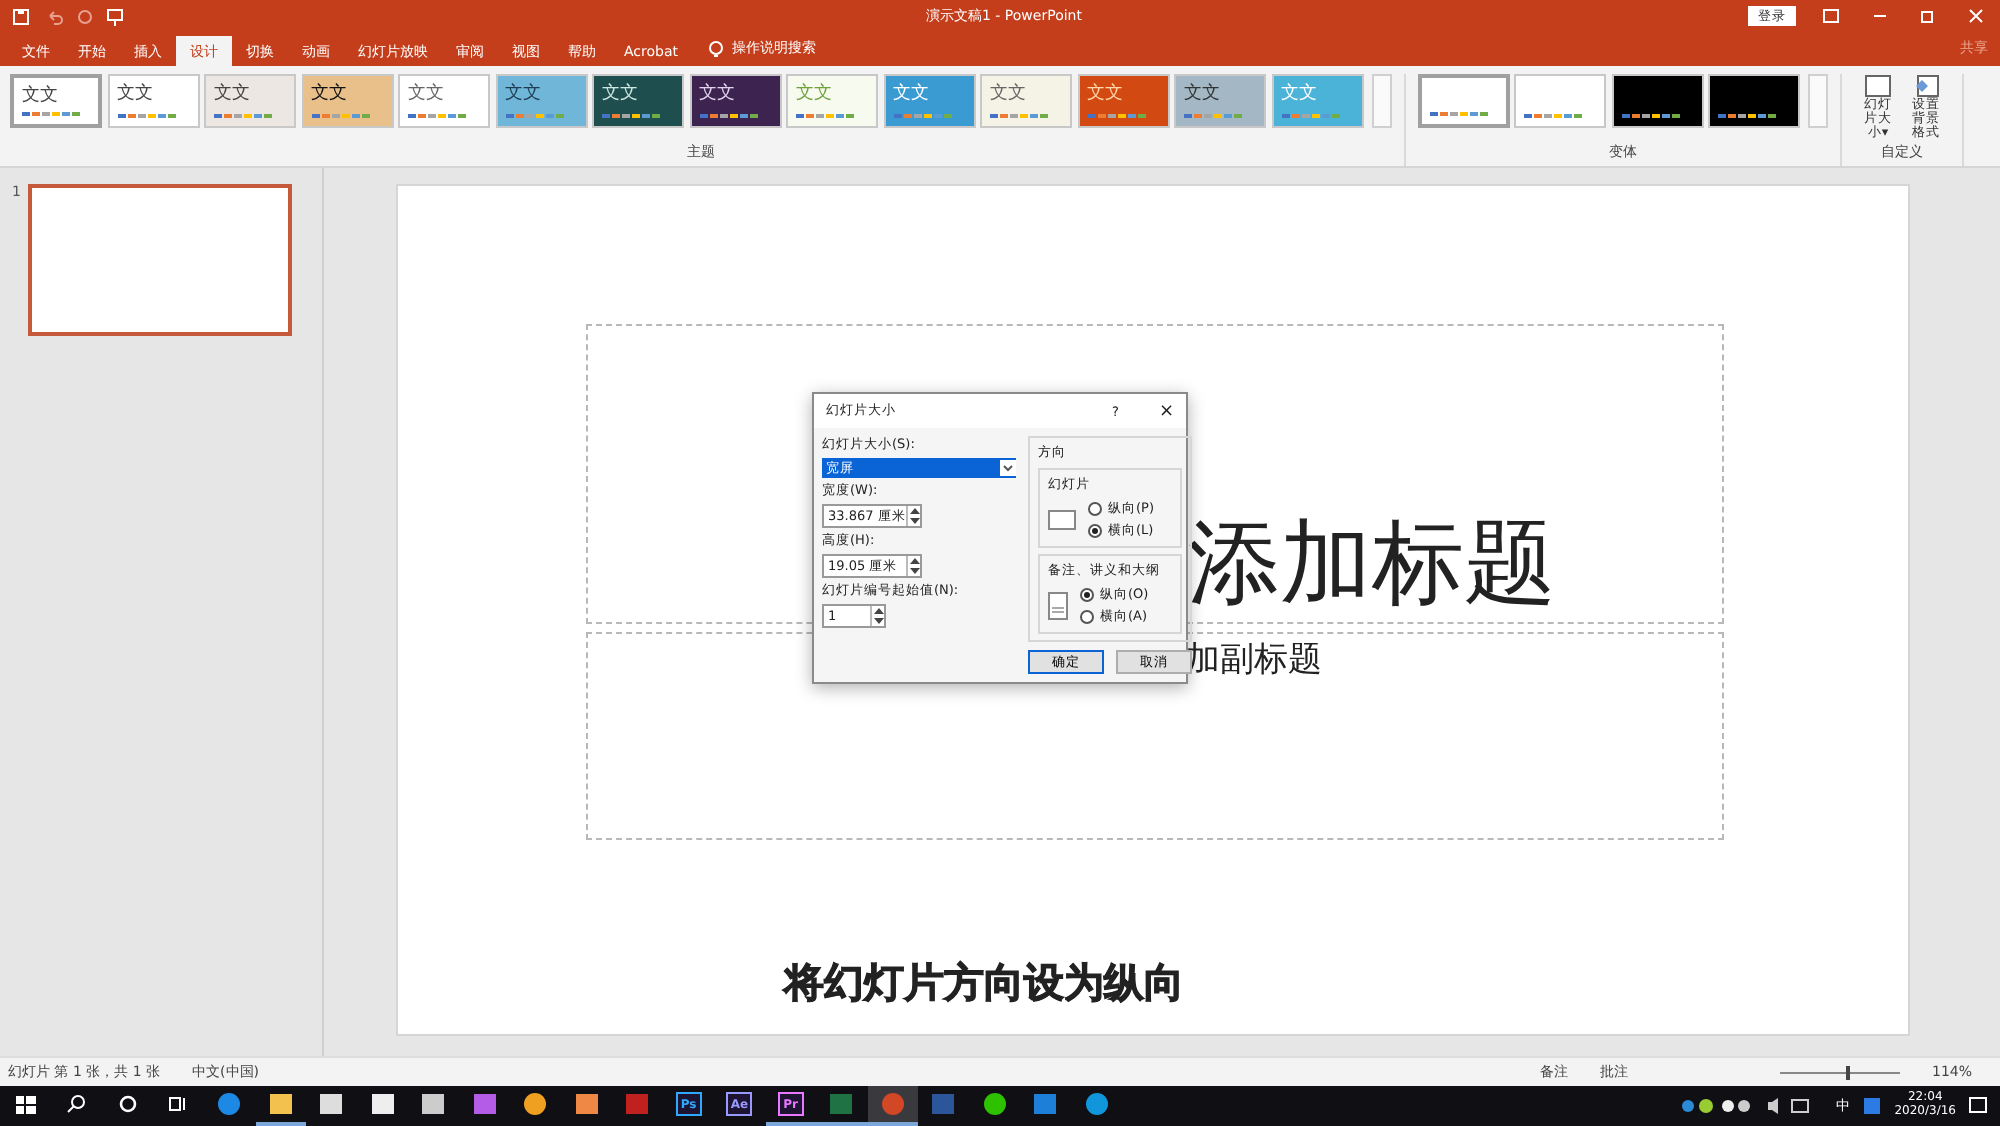 The width and height of the screenshot is (2000, 1126). I want to click on close-button: ×, so click(1166, 411).